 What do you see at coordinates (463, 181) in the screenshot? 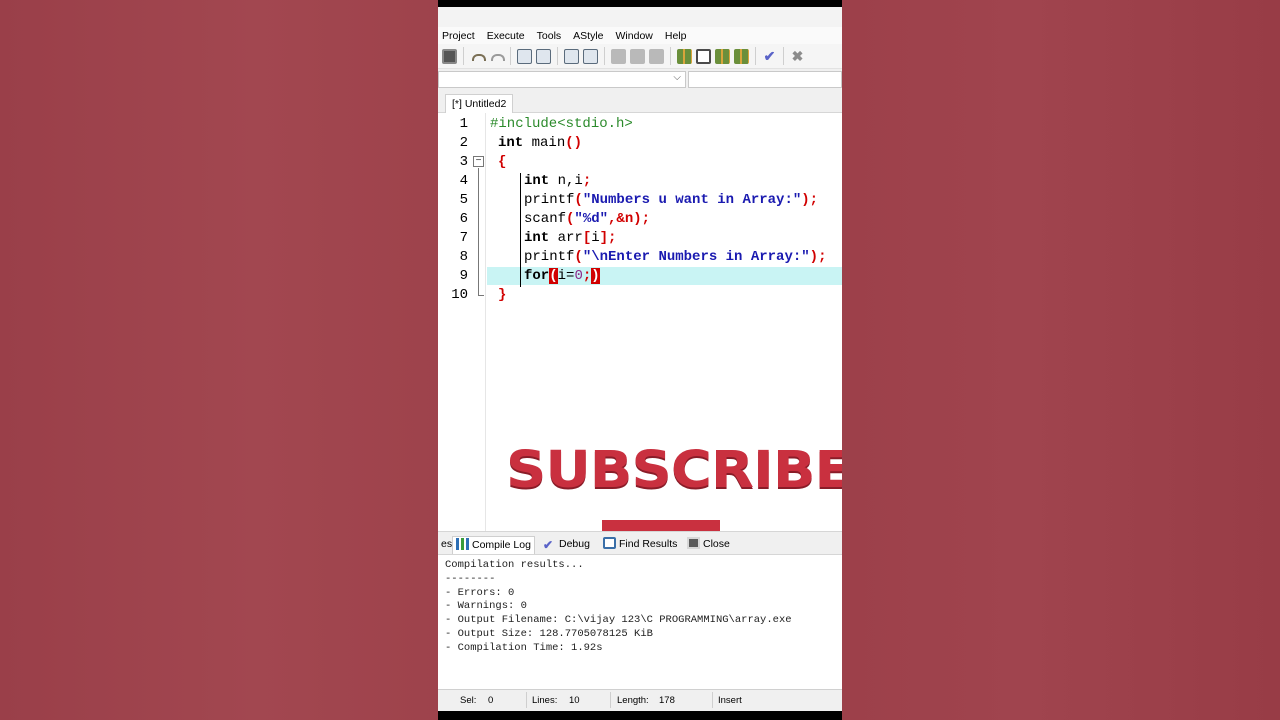
I see `line-number: 4` at bounding box center [463, 181].